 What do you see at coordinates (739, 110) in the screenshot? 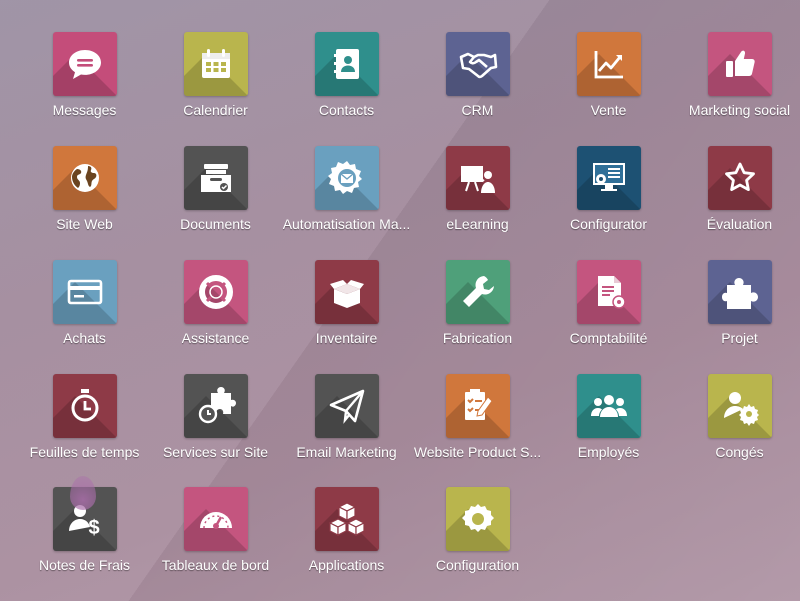
I see `app-label: Marketing social` at bounding box center [739, 110].